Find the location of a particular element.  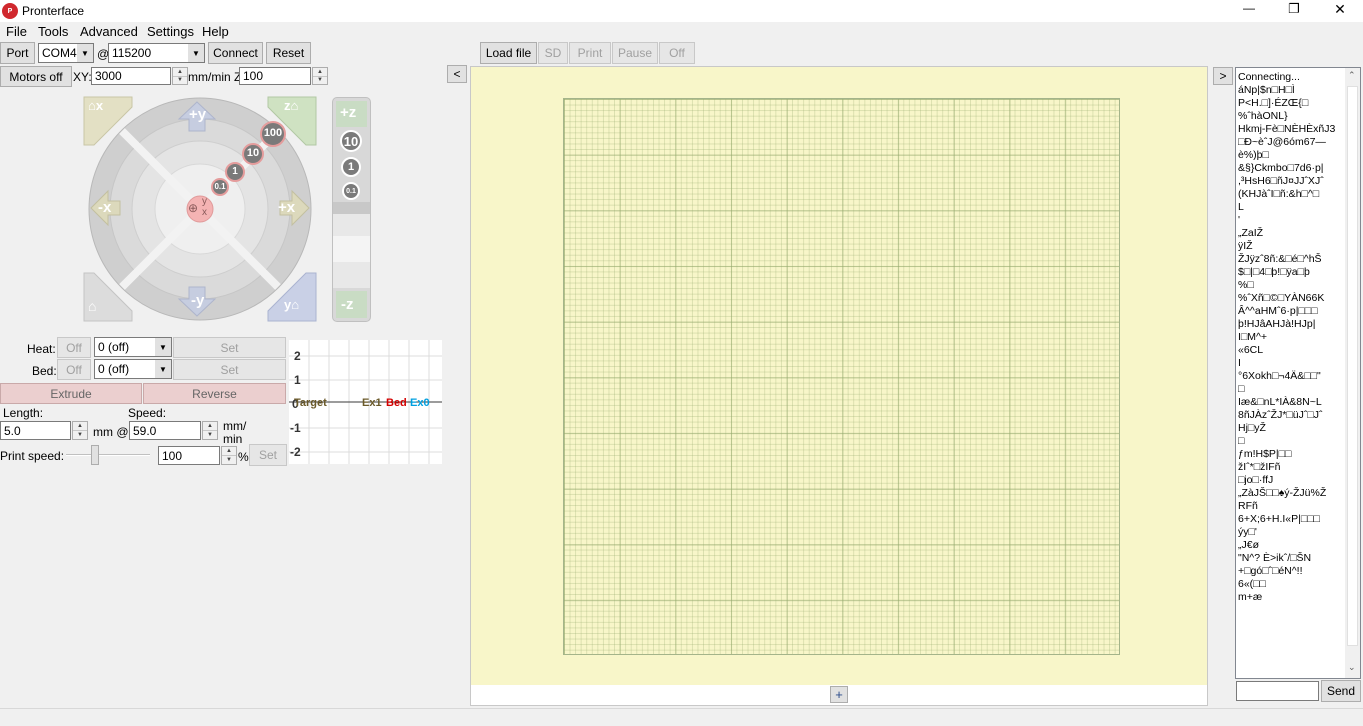

jog-plus-x-button: +x is located at coordinates (286, 207).